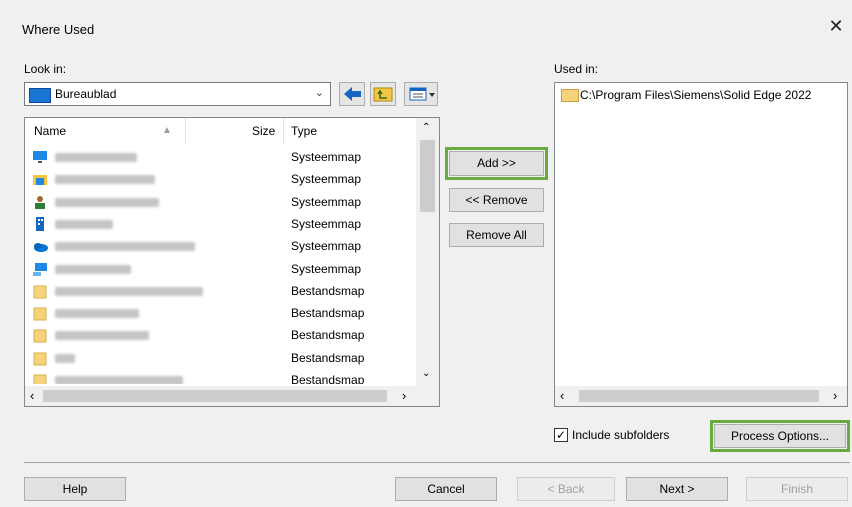  Describe the element at coordinates (711, 95) in the screenshot. I see `used-in-item: C:\Program Files\Siemens\Solid Edge 2022` at that location.